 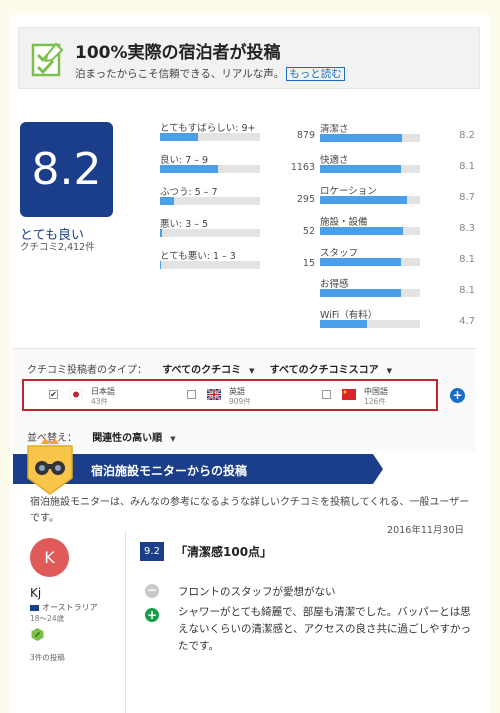 I want to click on banner-subtitle: 泊まったからこそ信頼できる、リアルな声。 もっと読む, so click(x=210, y=73).